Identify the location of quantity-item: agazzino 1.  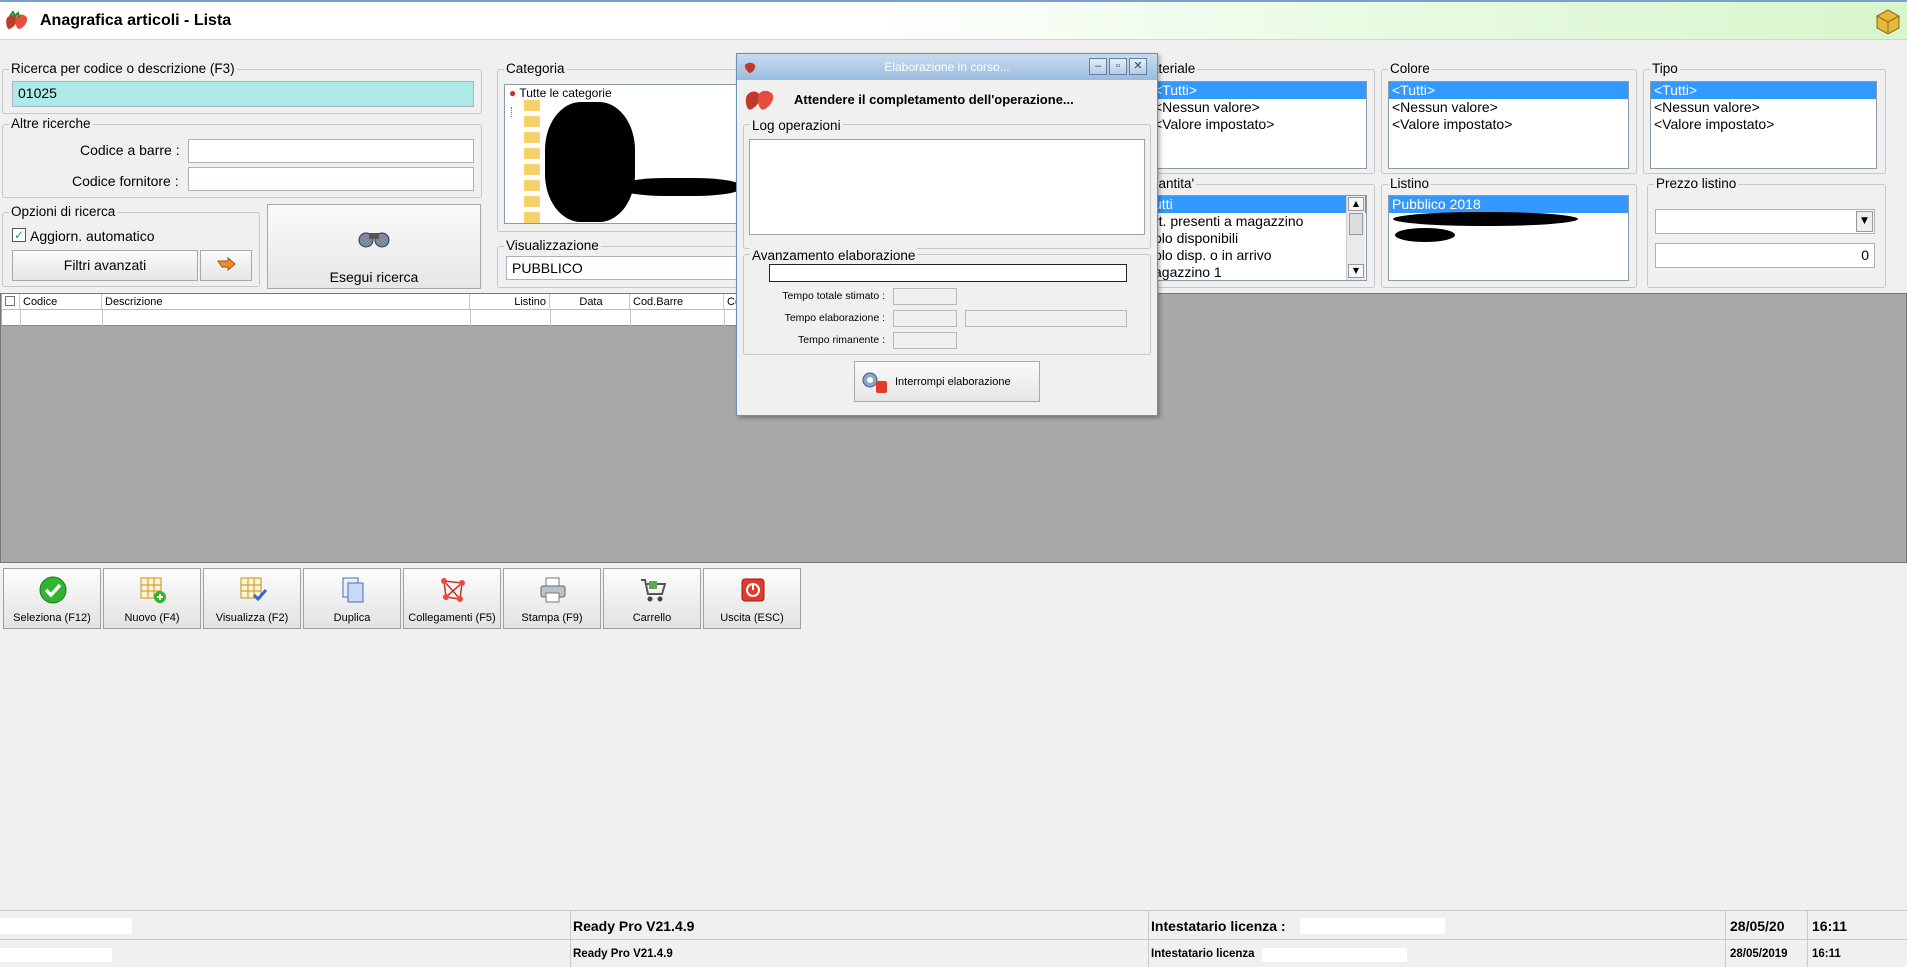
(1258, 272).